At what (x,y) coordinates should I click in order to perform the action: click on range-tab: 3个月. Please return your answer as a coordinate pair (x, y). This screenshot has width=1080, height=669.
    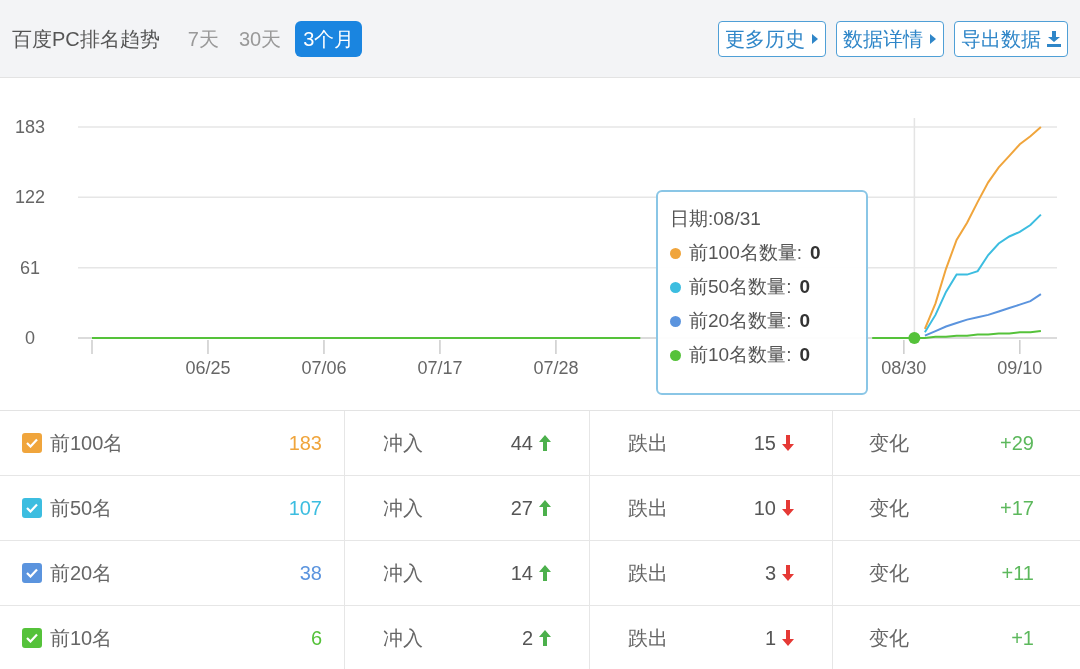
    Looking at the image, I should click on (329, 38).